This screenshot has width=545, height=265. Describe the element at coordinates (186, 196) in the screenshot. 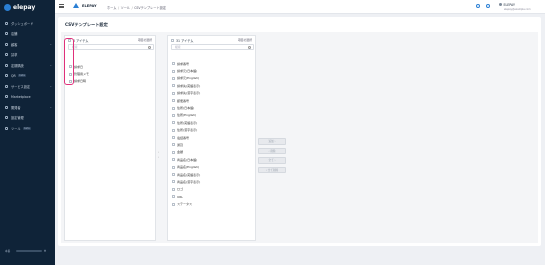

I see `list-item: URL` at that location.